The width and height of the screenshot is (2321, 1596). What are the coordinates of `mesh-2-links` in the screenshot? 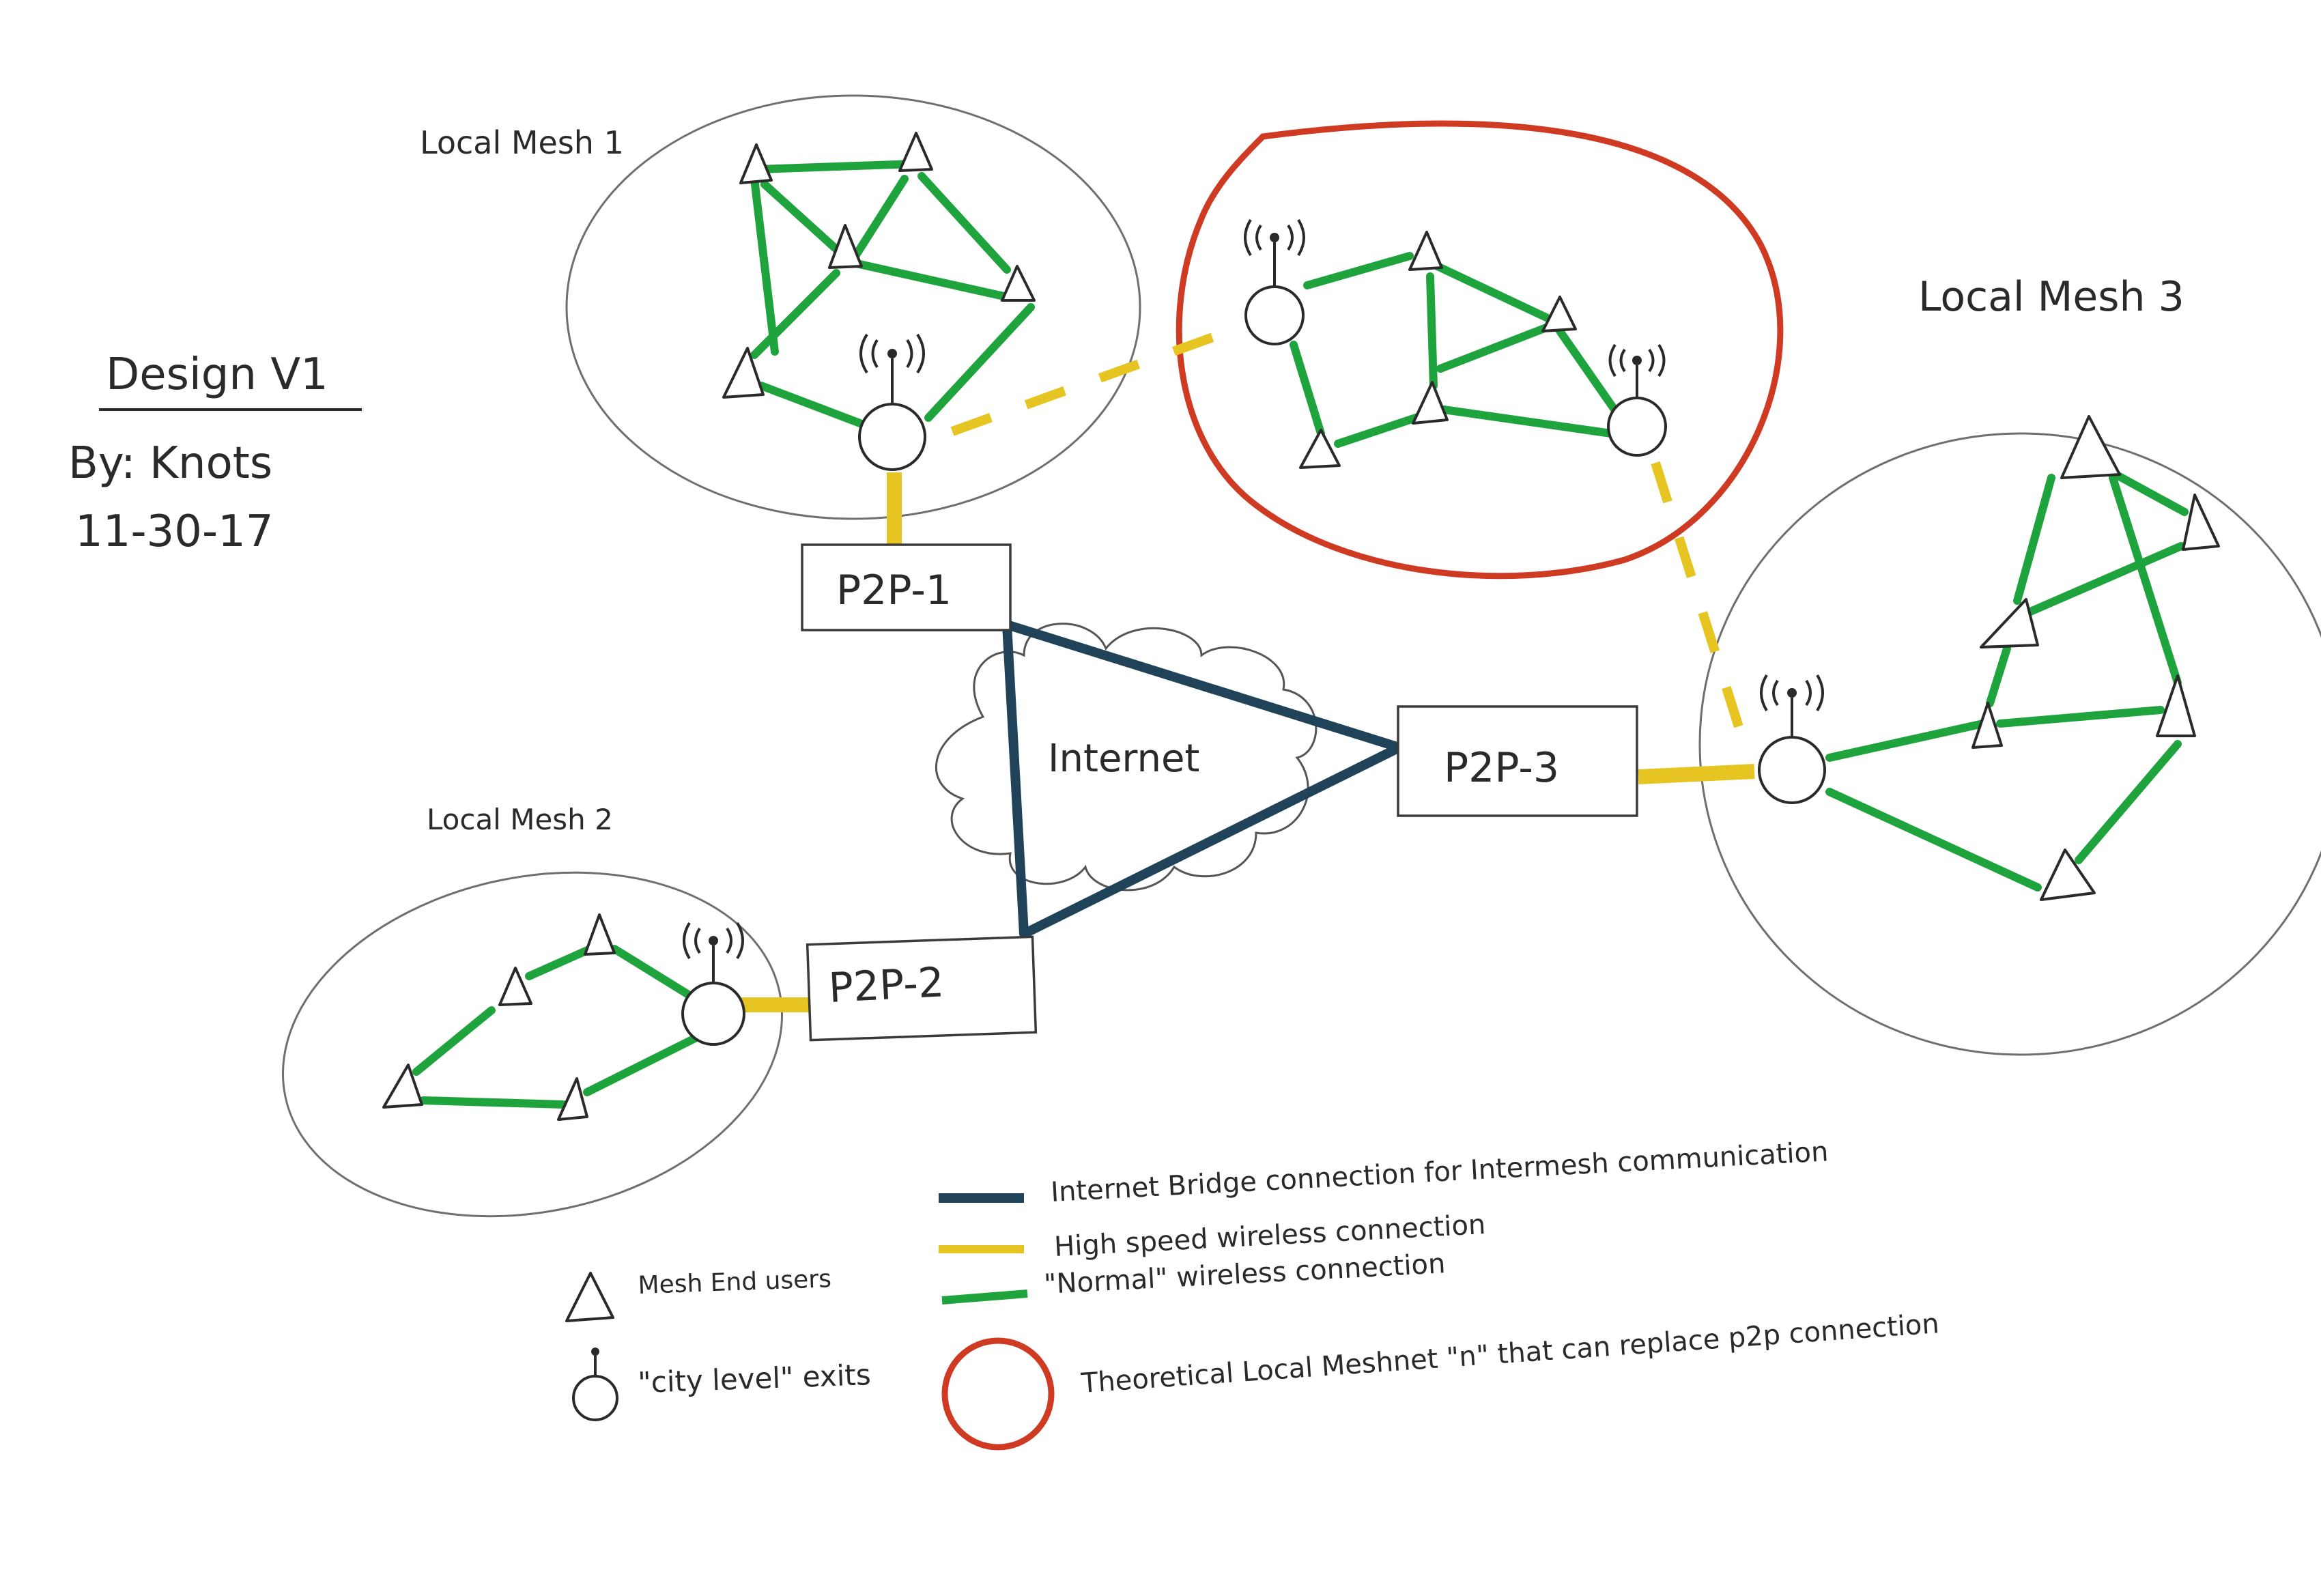 It's located at (556, 1027).